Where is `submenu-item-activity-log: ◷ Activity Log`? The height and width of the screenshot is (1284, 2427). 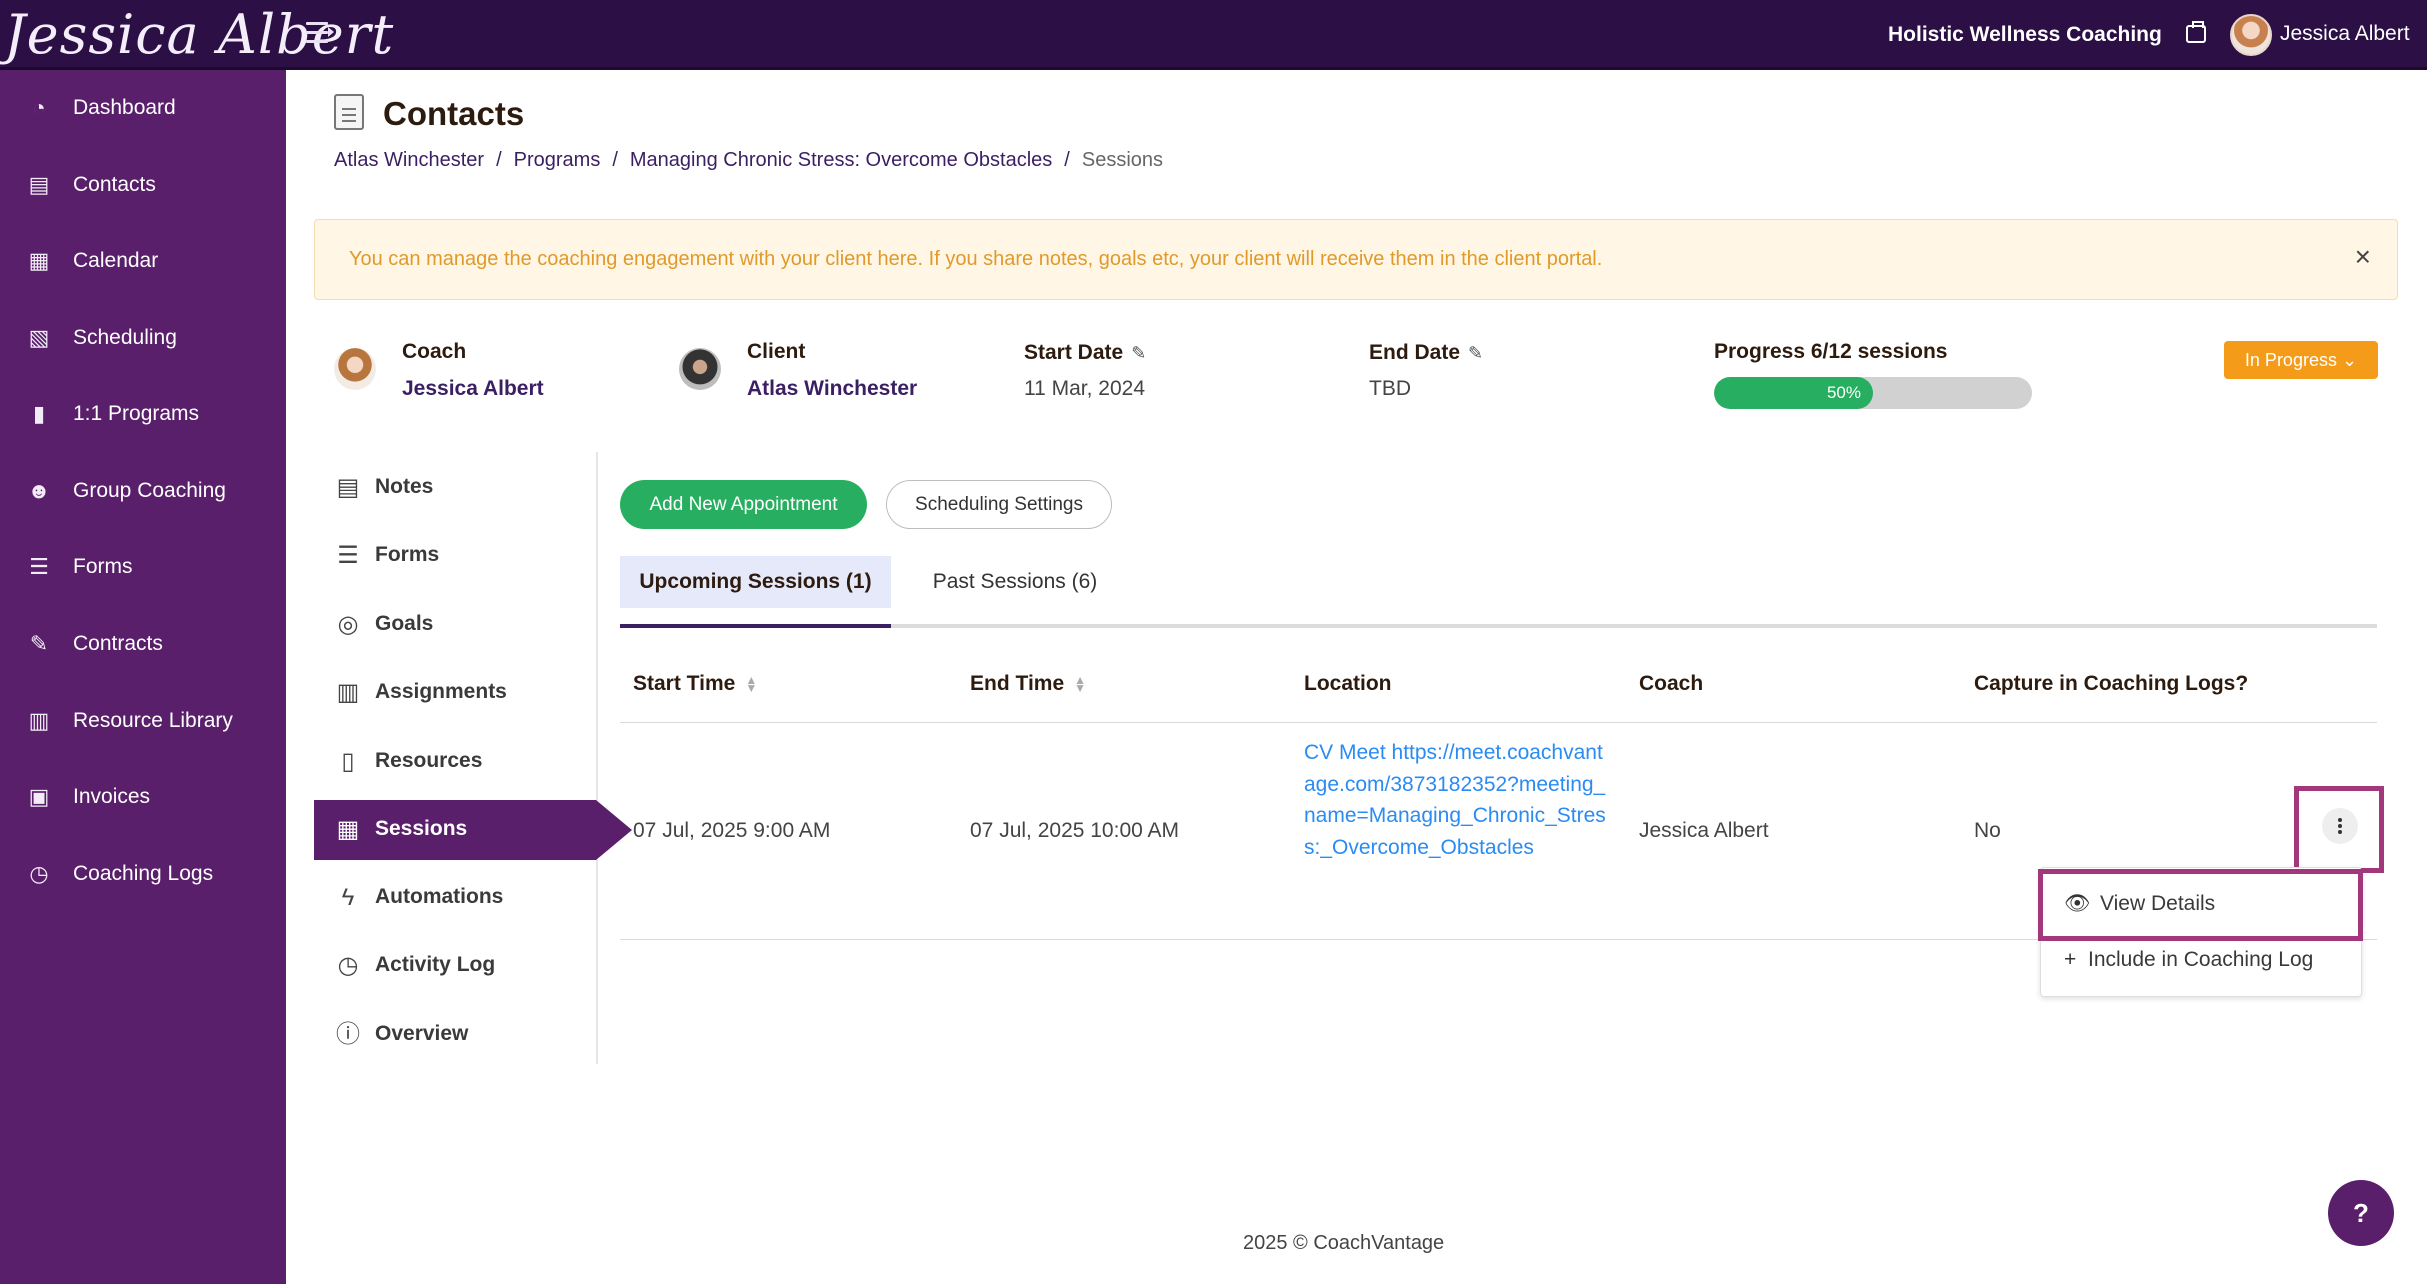
submenu-item-activity-log: ◷ Activity Log is located at coordinates (455, 966).